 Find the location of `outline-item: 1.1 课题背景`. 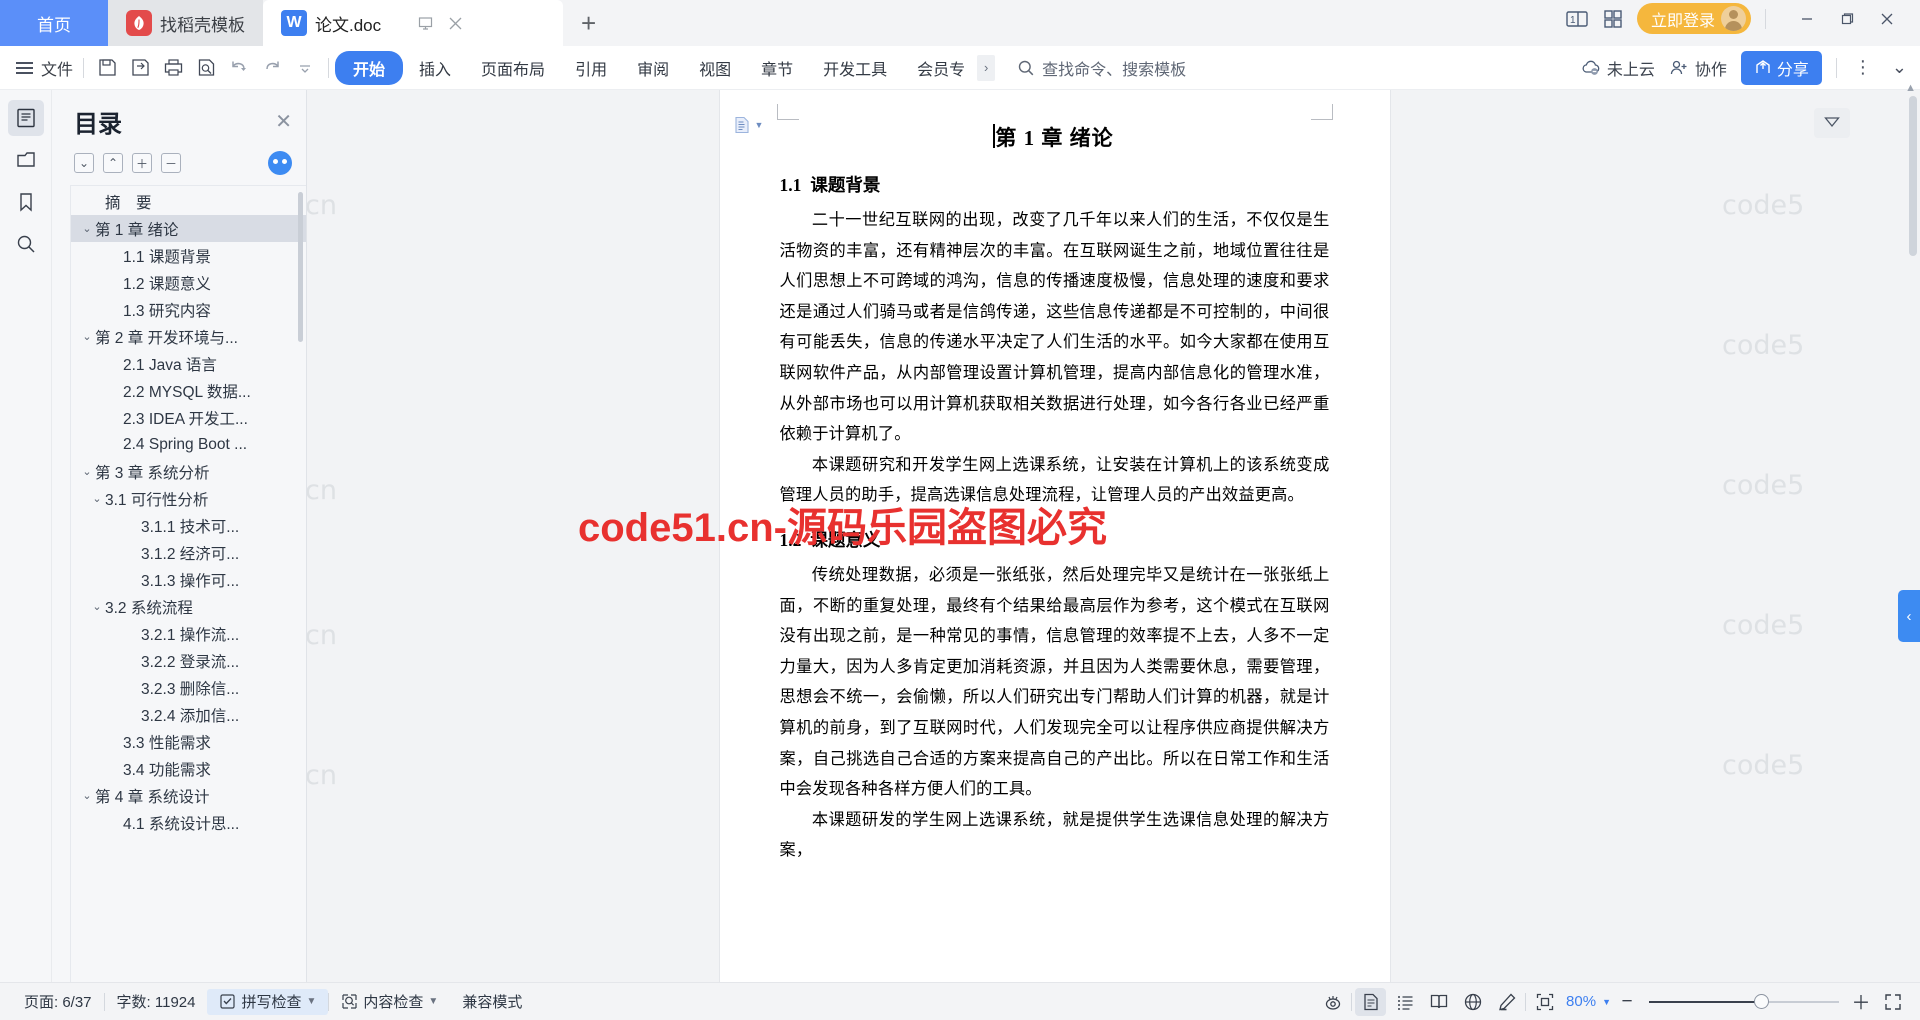

outline-item: 1.1 课题背景 is located at coordinates (188, 255).